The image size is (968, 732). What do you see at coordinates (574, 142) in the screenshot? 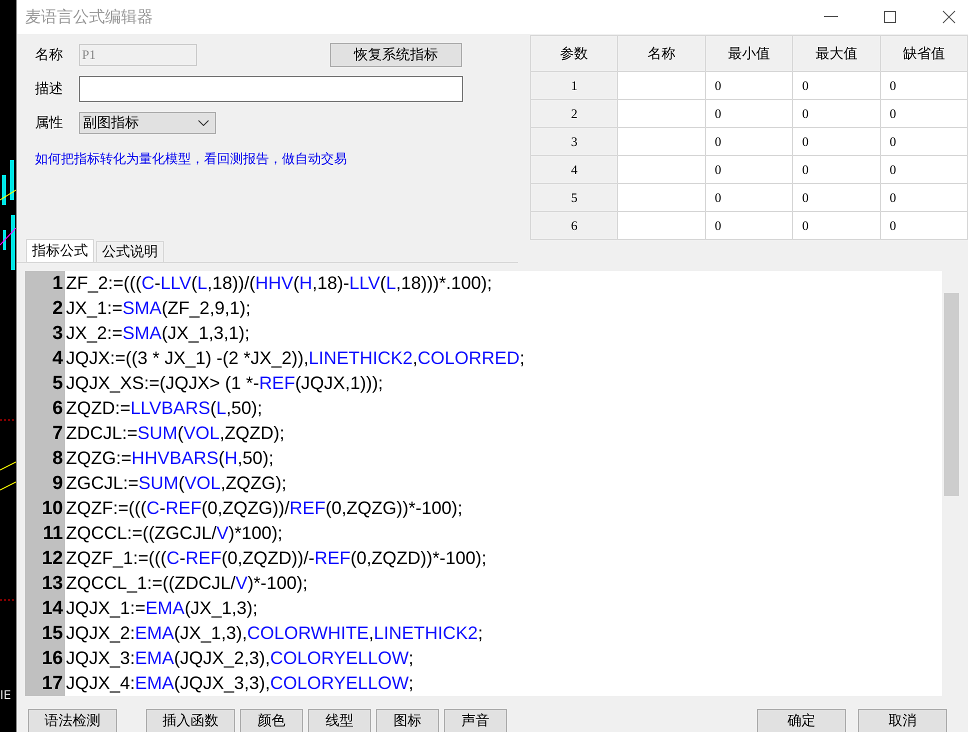
I see `table-cell: 3` at bounding box center [574, 142].